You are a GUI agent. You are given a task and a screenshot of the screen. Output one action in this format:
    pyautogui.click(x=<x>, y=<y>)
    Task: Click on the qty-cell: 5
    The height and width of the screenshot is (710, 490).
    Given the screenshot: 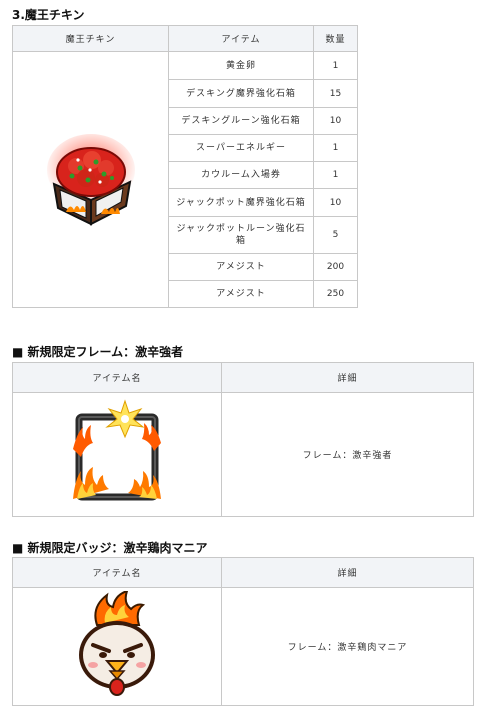 What is the action you would take?
    pyautogui.click(x=335, y=235)
    